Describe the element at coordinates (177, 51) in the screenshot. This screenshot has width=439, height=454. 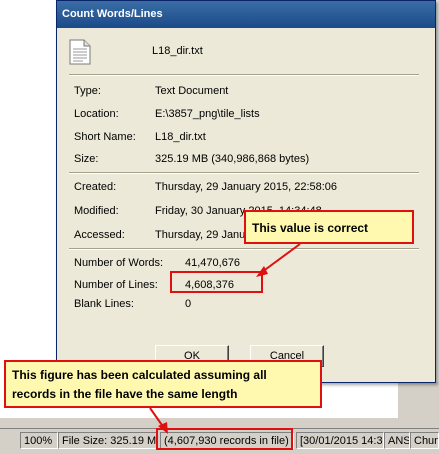
I see `file-name: L18_dir.txt` at that location.